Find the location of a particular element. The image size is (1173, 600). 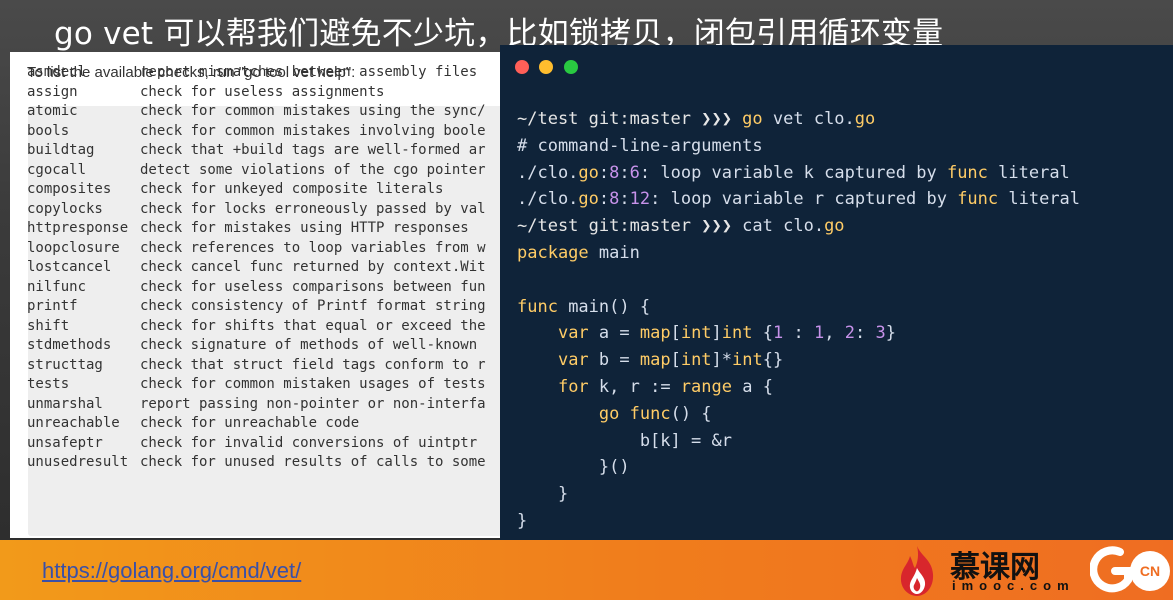

code-token: ]* is located at coordinates (722, 360).